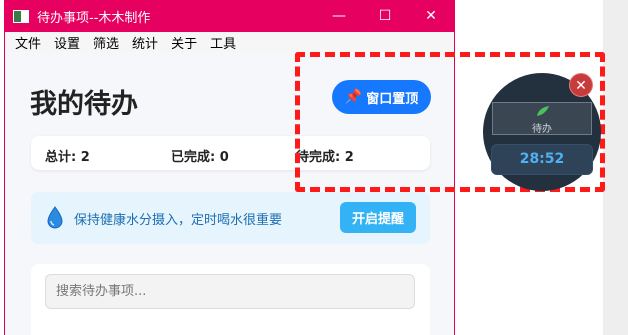 The height and width of the screenshot is (335, 628). Describe the element at coordinates (145, 42) in the screenshot. I see `menu-stats: 统计` at that location.